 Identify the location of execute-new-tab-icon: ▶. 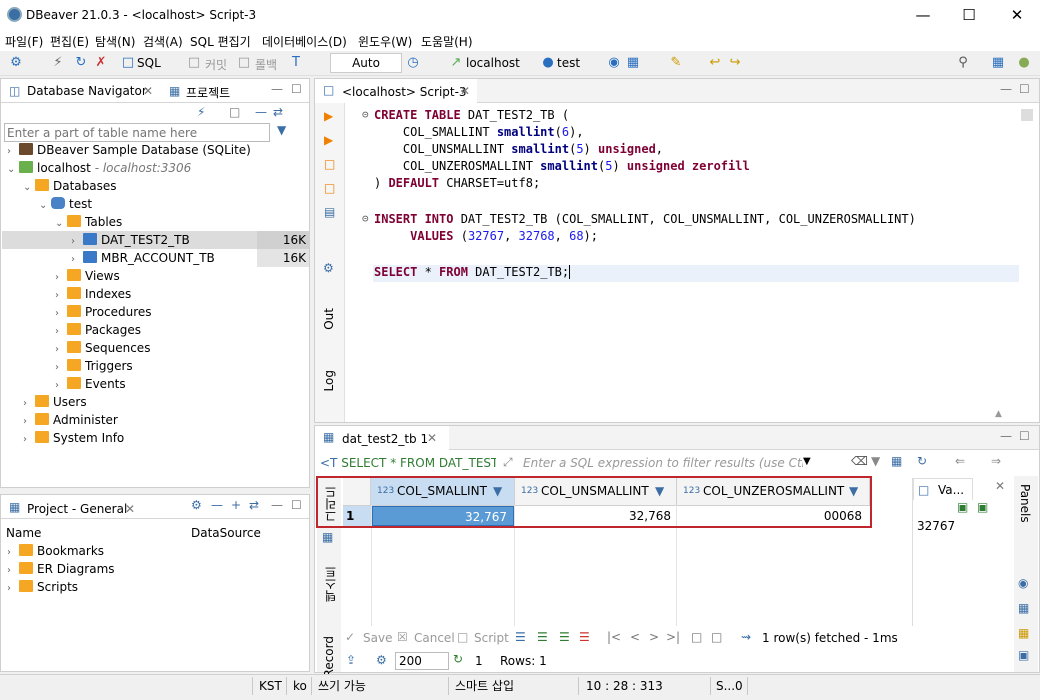
(328, 140).